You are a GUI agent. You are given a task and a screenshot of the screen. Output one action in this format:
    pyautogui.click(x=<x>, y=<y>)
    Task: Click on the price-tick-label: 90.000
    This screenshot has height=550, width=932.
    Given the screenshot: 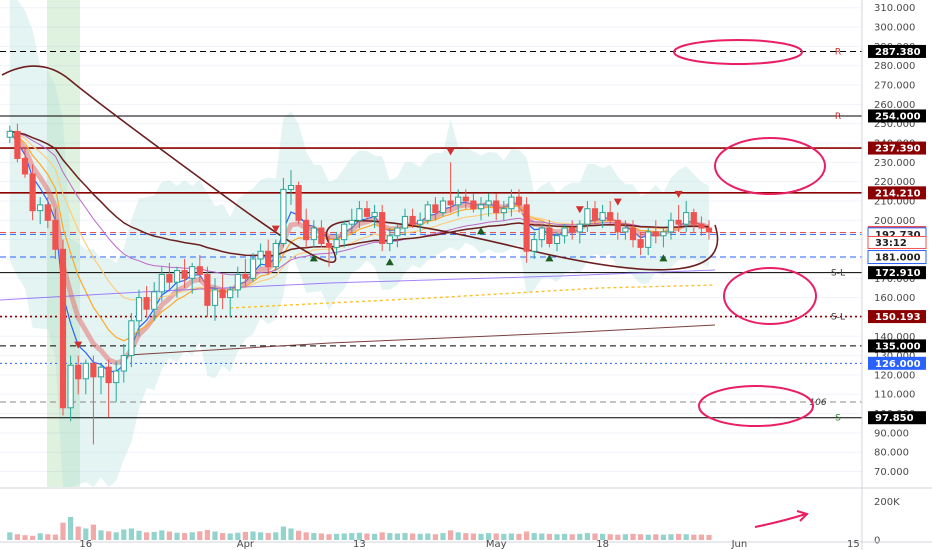 What is the action you would take?
    pyautogui.click(x=891, y=433)
    